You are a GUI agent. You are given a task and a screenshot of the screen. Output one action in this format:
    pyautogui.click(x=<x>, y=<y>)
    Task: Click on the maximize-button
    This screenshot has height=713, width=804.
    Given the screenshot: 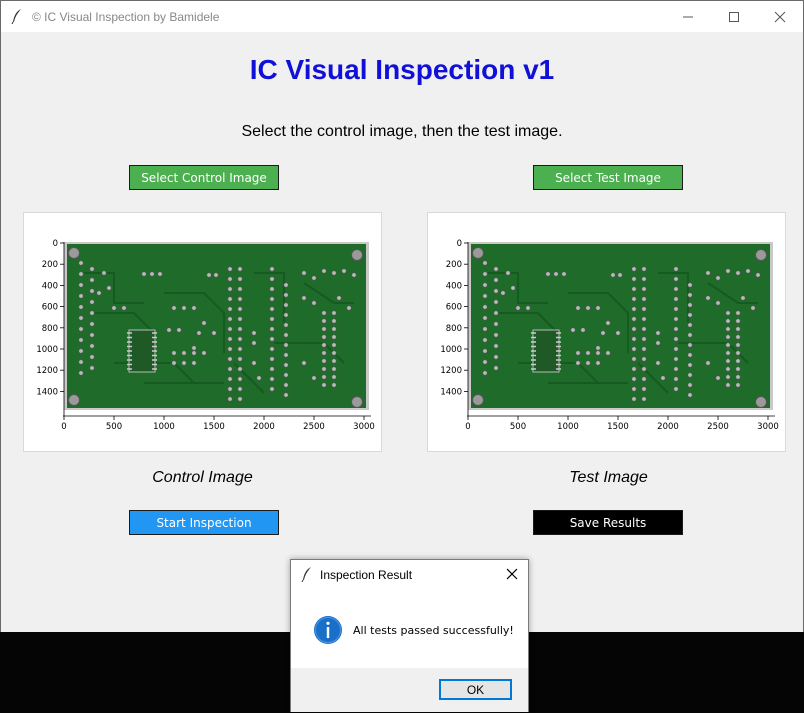 What is the action you would take?
    pyautogui.click(x=734, y=16)
    